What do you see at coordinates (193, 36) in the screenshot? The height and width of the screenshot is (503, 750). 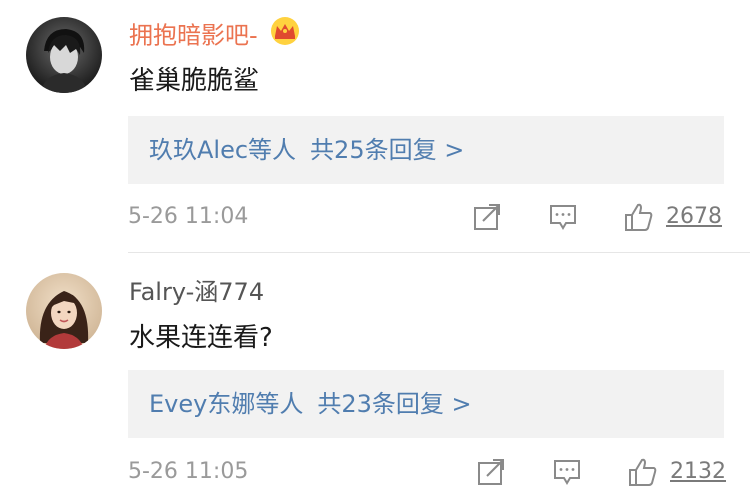 I see `username-text: 拥抱暗影吧-` at bounding box center [193, 36].